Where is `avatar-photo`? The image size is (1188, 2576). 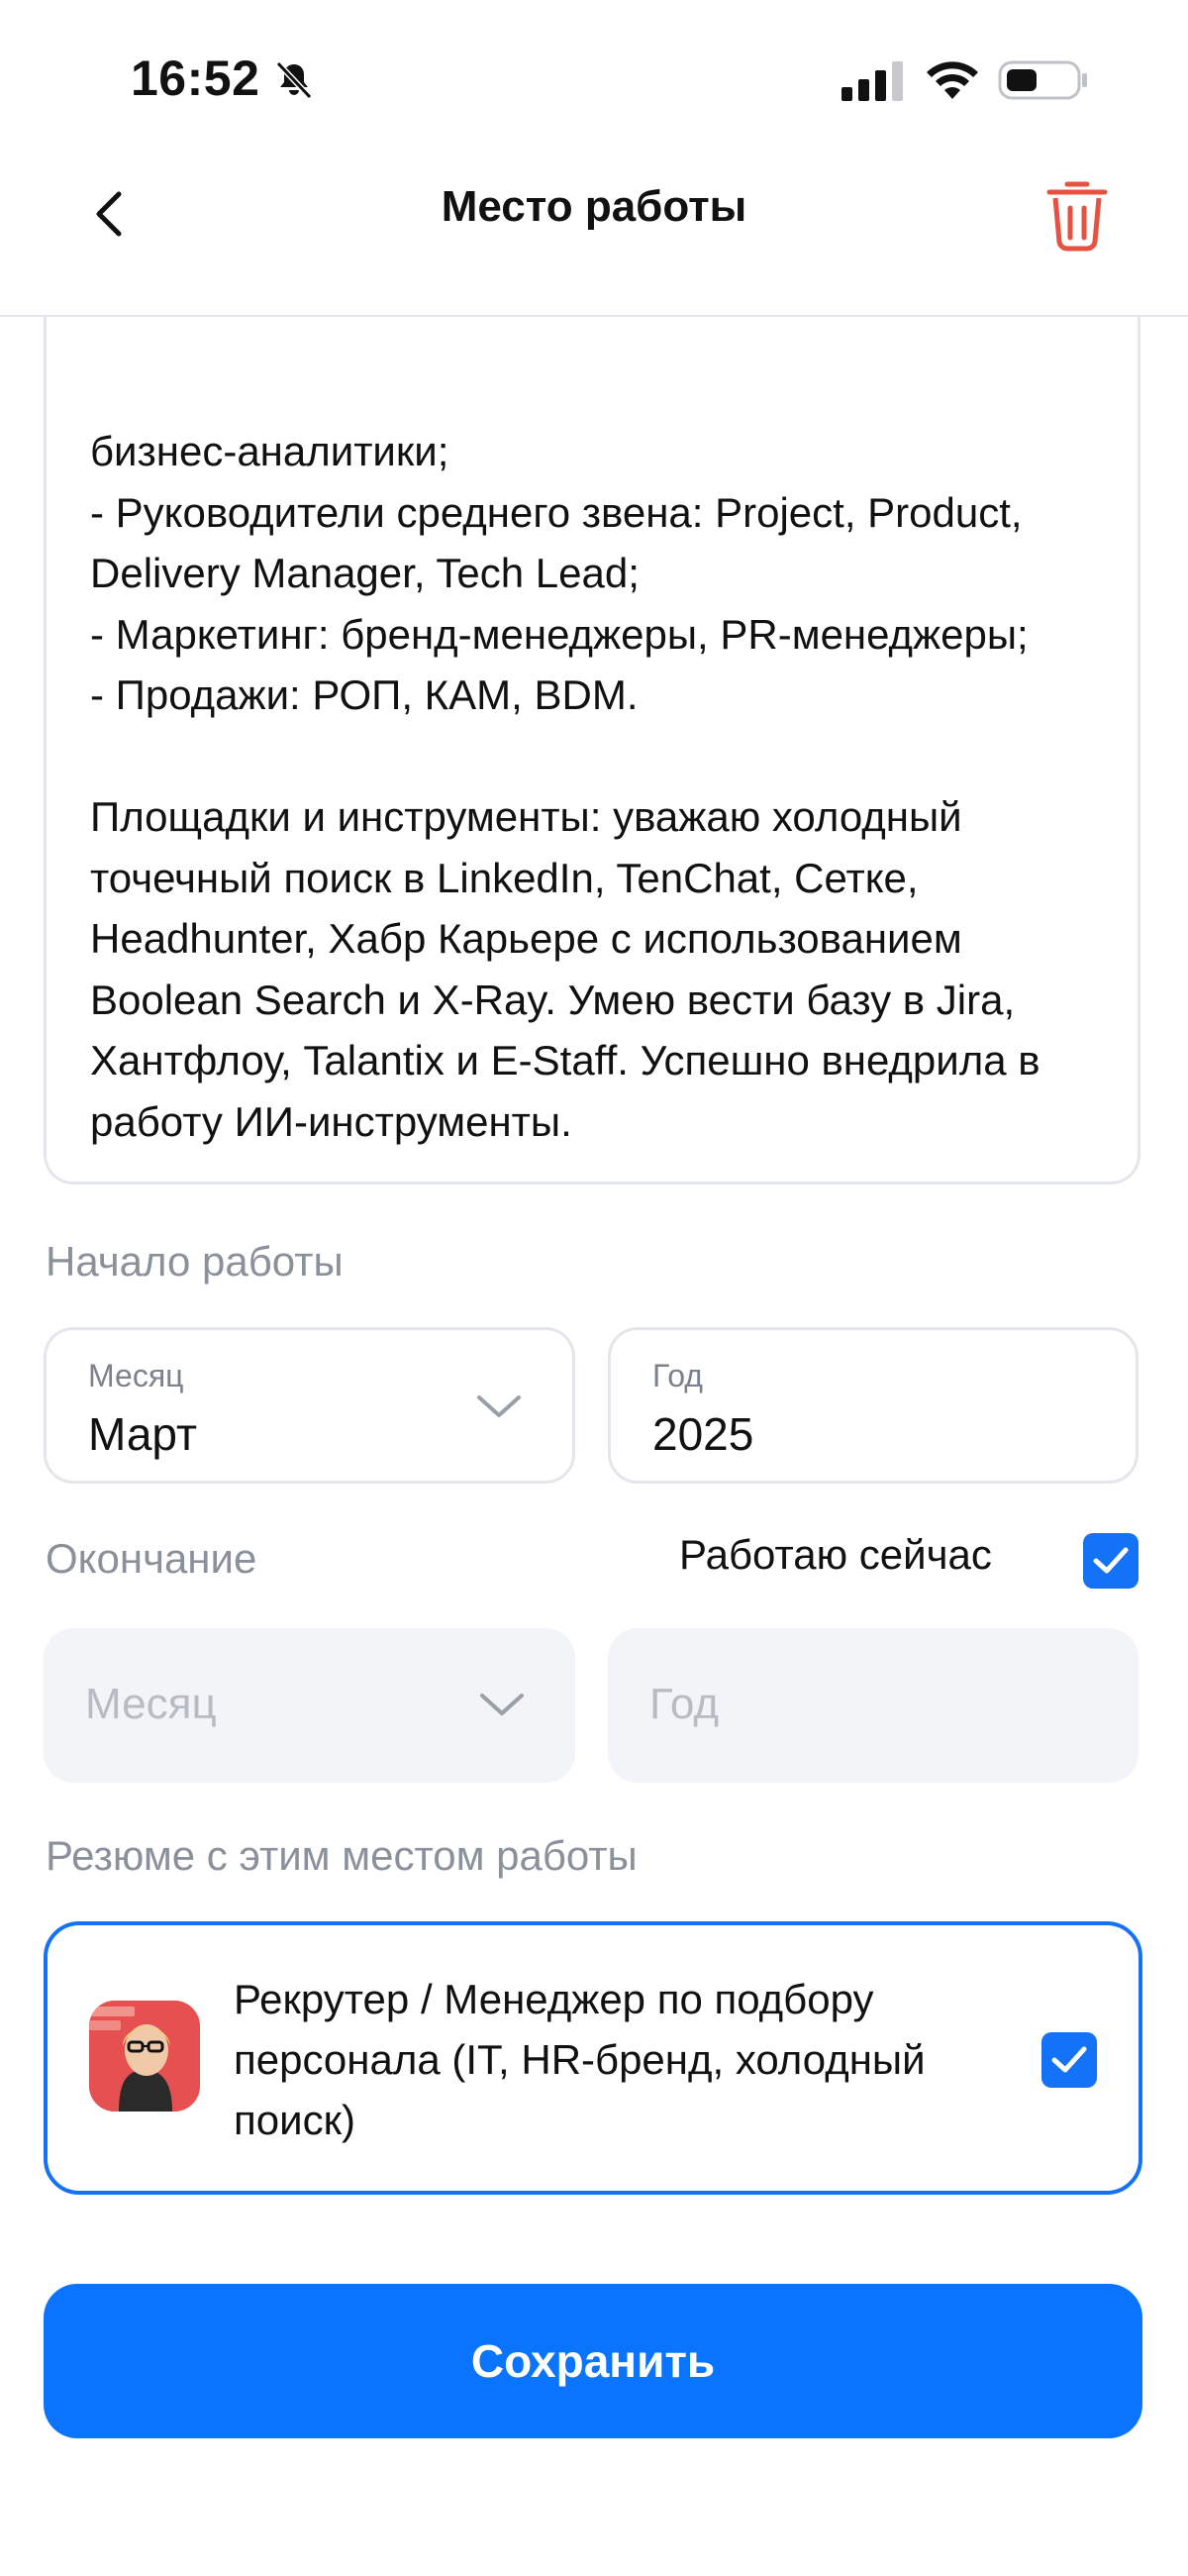
avatar-photo is located at coordinates (144, 2056).